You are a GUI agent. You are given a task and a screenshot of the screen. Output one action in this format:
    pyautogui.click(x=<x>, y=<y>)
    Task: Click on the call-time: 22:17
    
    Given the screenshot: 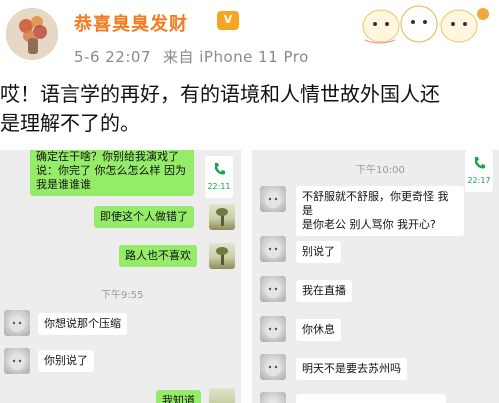 What is the action you would take?
    pyautogui.click(x=479, y=180)
    